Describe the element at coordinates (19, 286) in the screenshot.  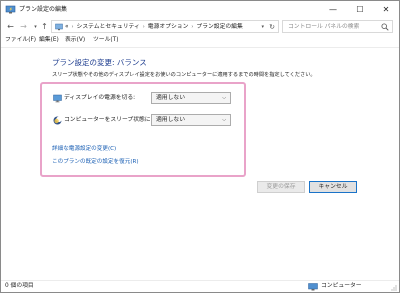
I see `item-count: 0 個の項目` at that location.